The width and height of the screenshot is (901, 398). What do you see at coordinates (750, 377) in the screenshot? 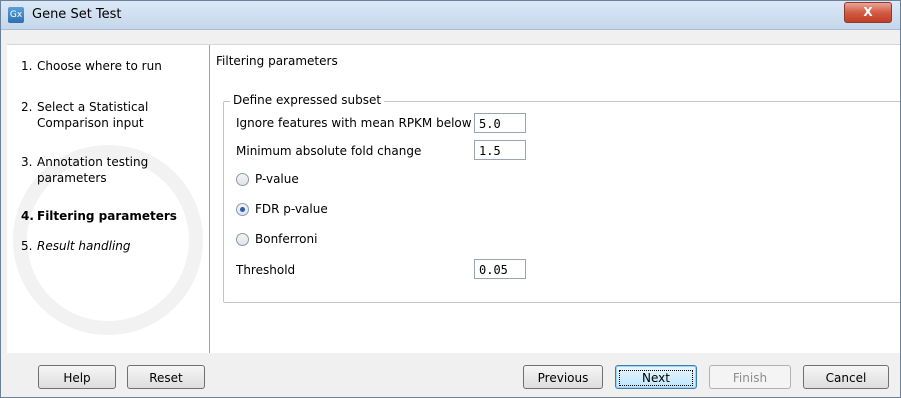
I see `finish-button: Finish` at bounding box center [750, 377].